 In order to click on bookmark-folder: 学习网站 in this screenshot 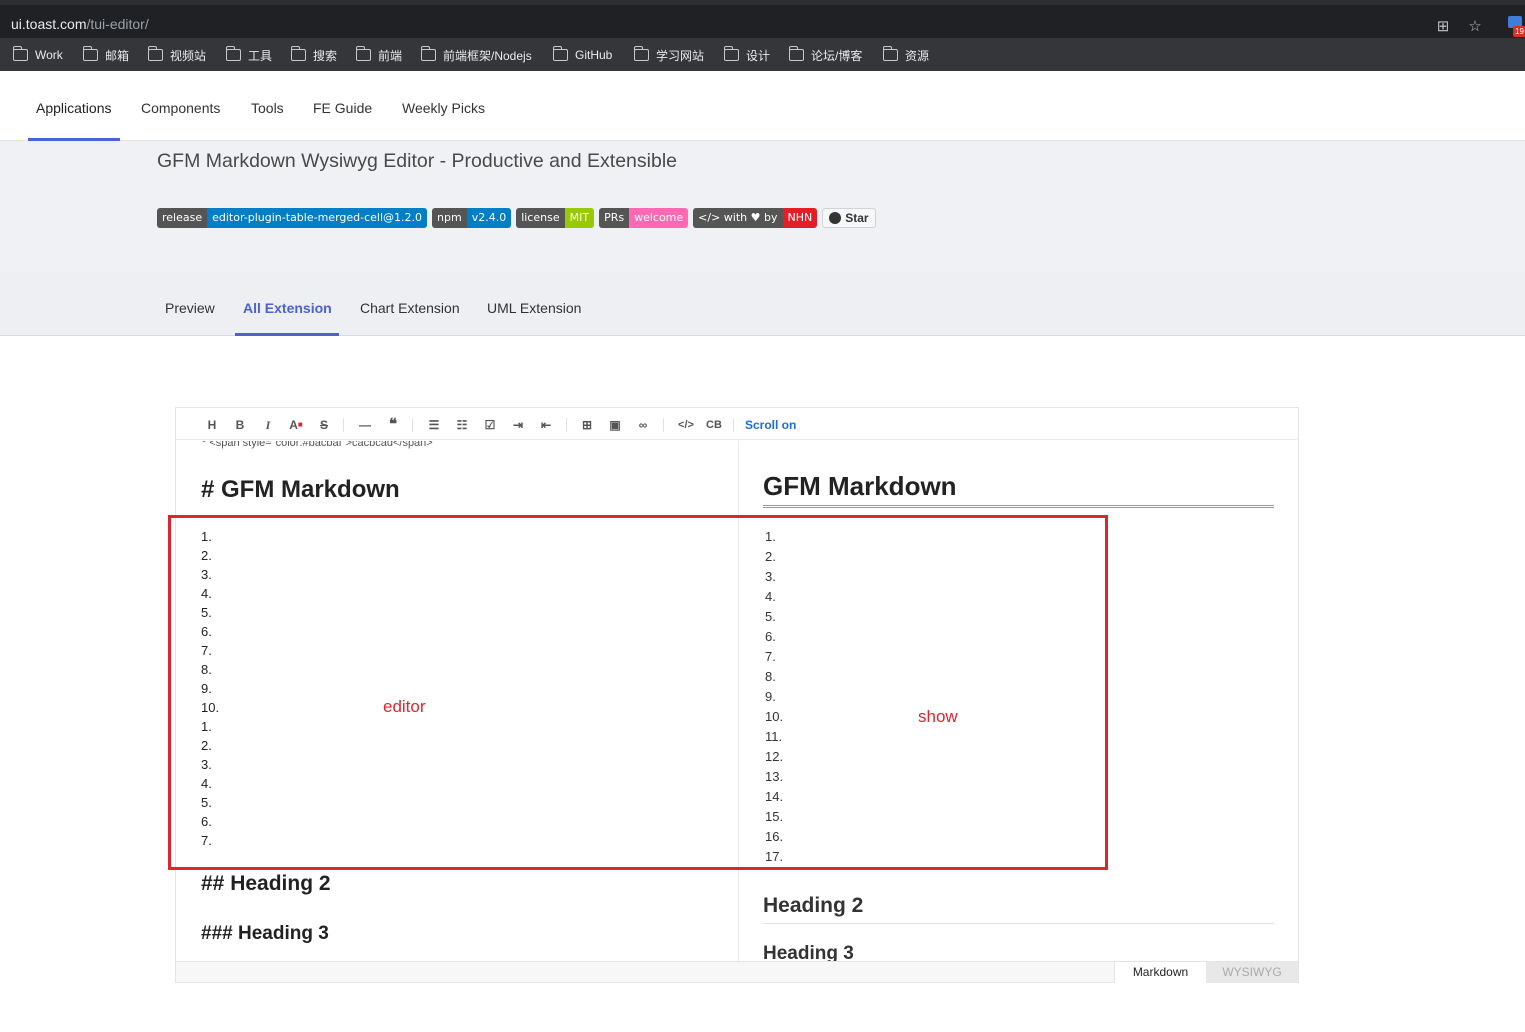, I will do `click(669, 55)`.